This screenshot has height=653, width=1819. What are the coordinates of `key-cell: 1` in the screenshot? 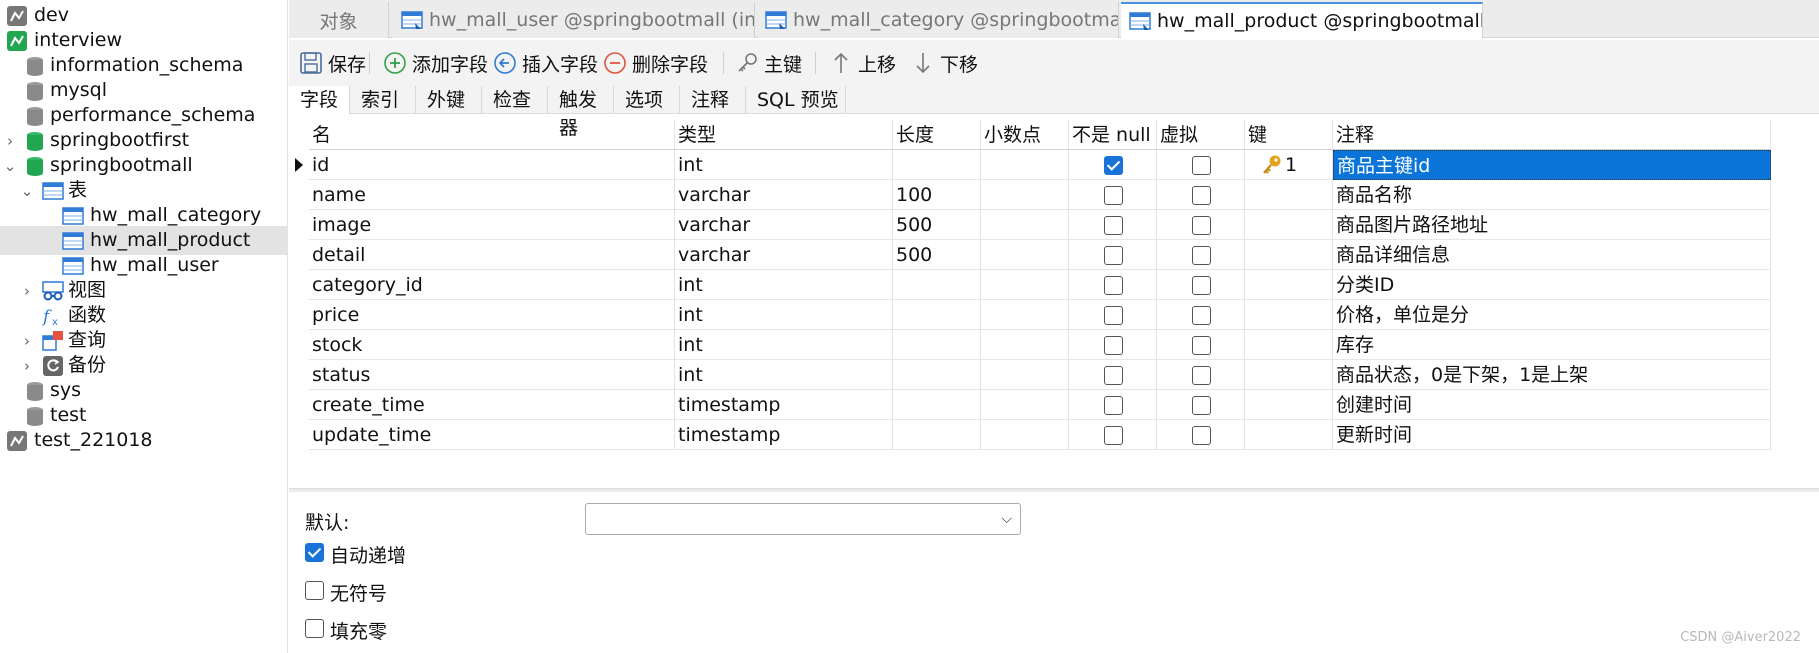 It's located at (1289, 165).